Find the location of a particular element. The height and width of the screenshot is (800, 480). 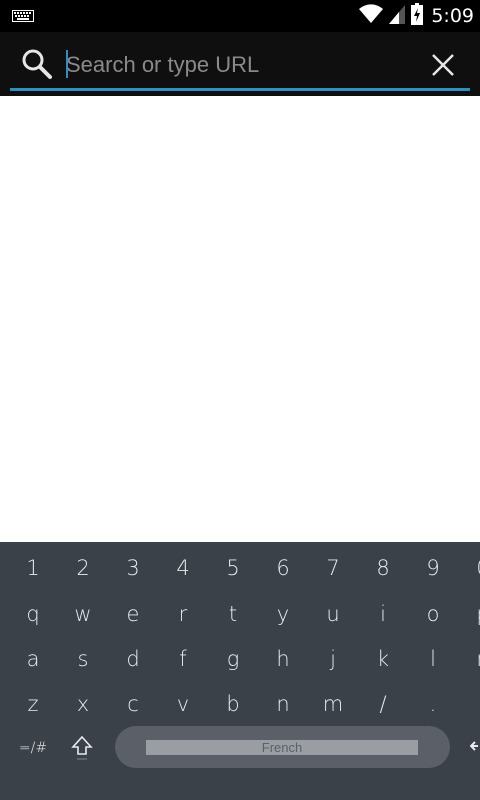

key-9: 9 is located at coordinates (433, 568).